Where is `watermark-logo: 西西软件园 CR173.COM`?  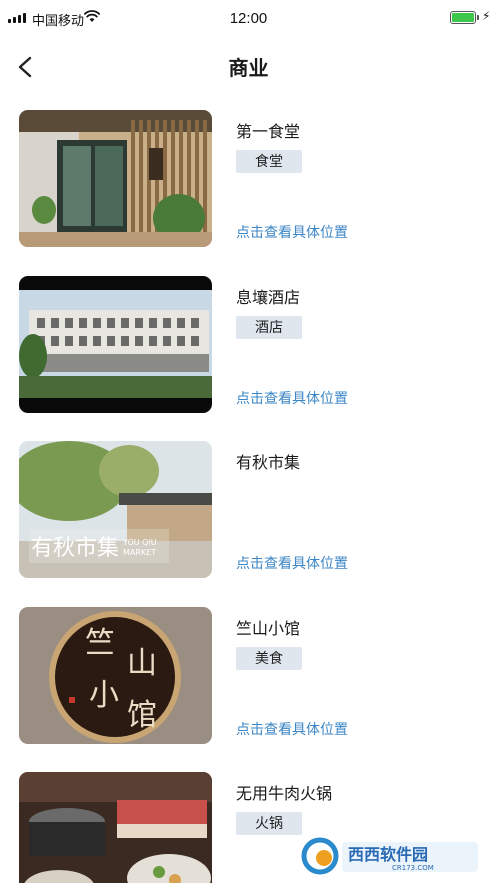 watermark-logo: 西西软件园 CR173.COM is located at coordinates (390, 856).